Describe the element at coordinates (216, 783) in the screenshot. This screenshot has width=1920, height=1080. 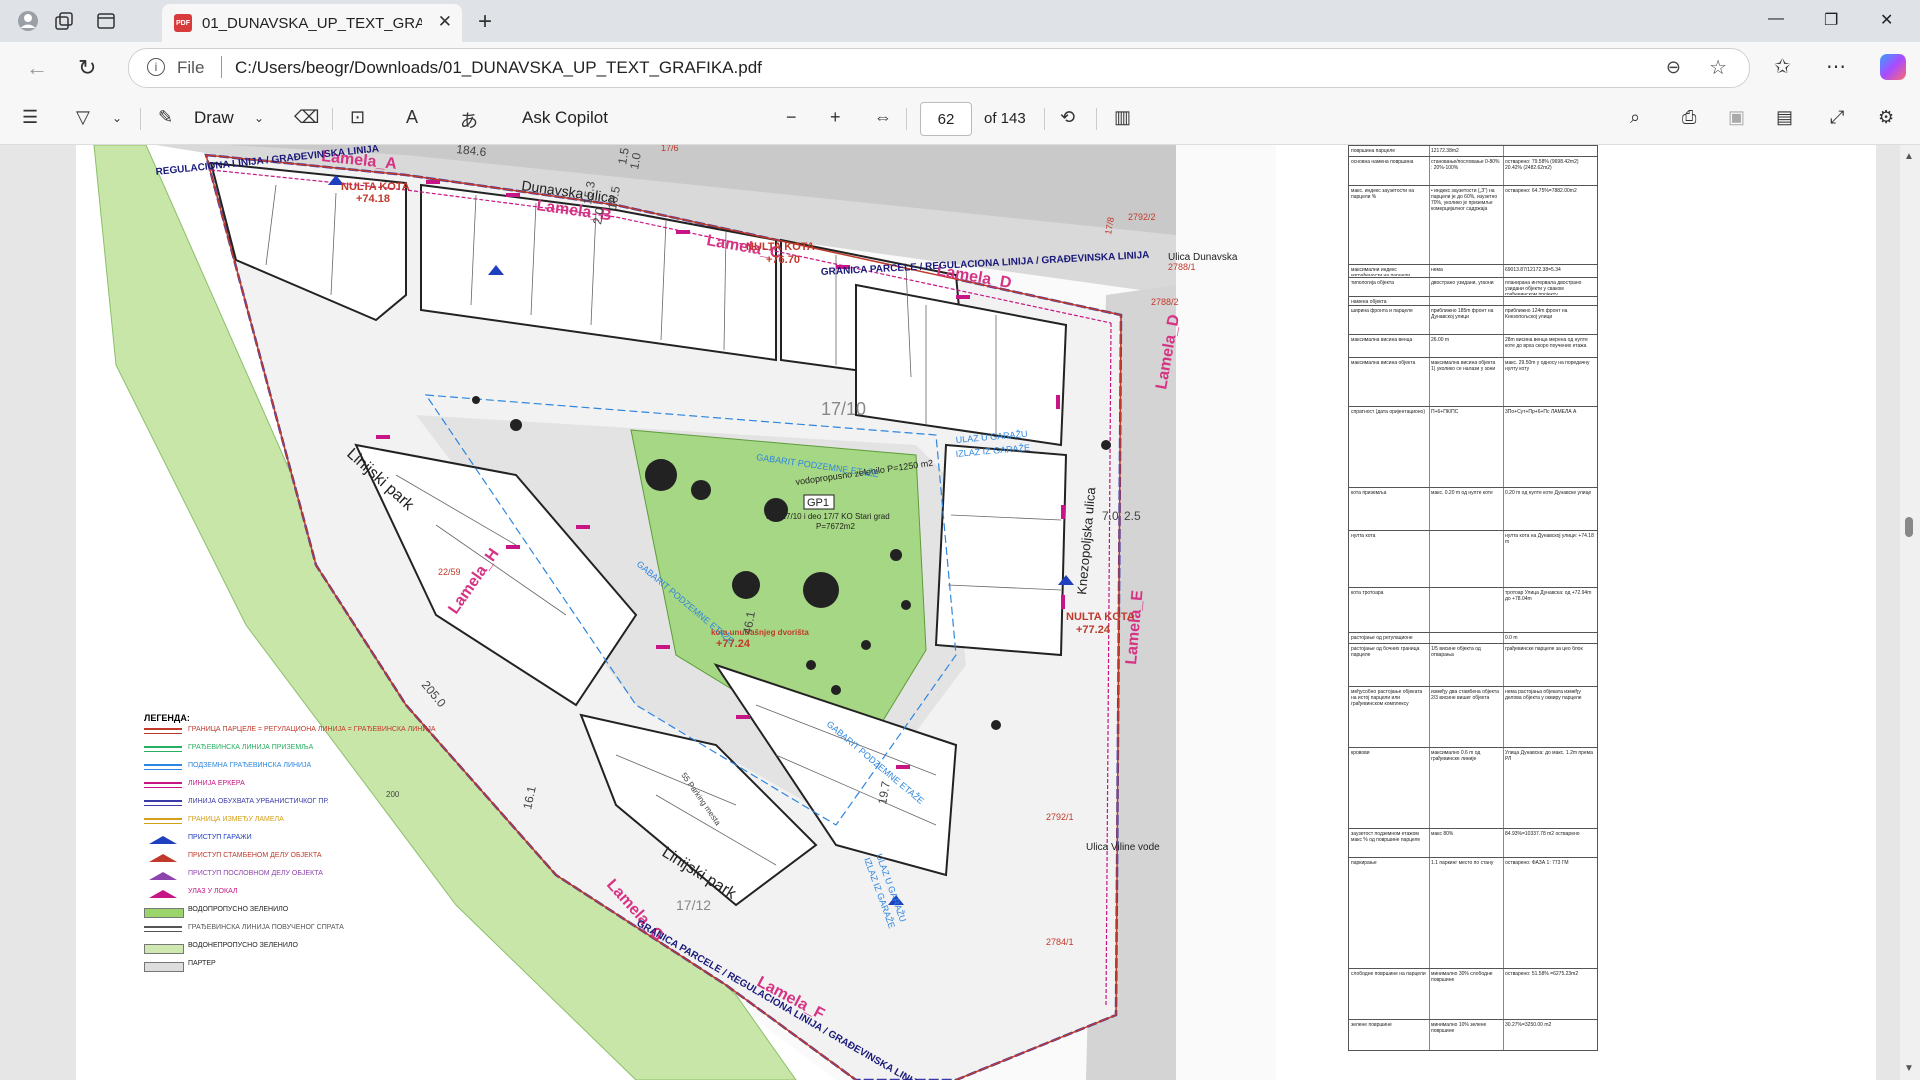
I see `legend-label: ЛИНИЈА ЕРКЕРА` at that location.